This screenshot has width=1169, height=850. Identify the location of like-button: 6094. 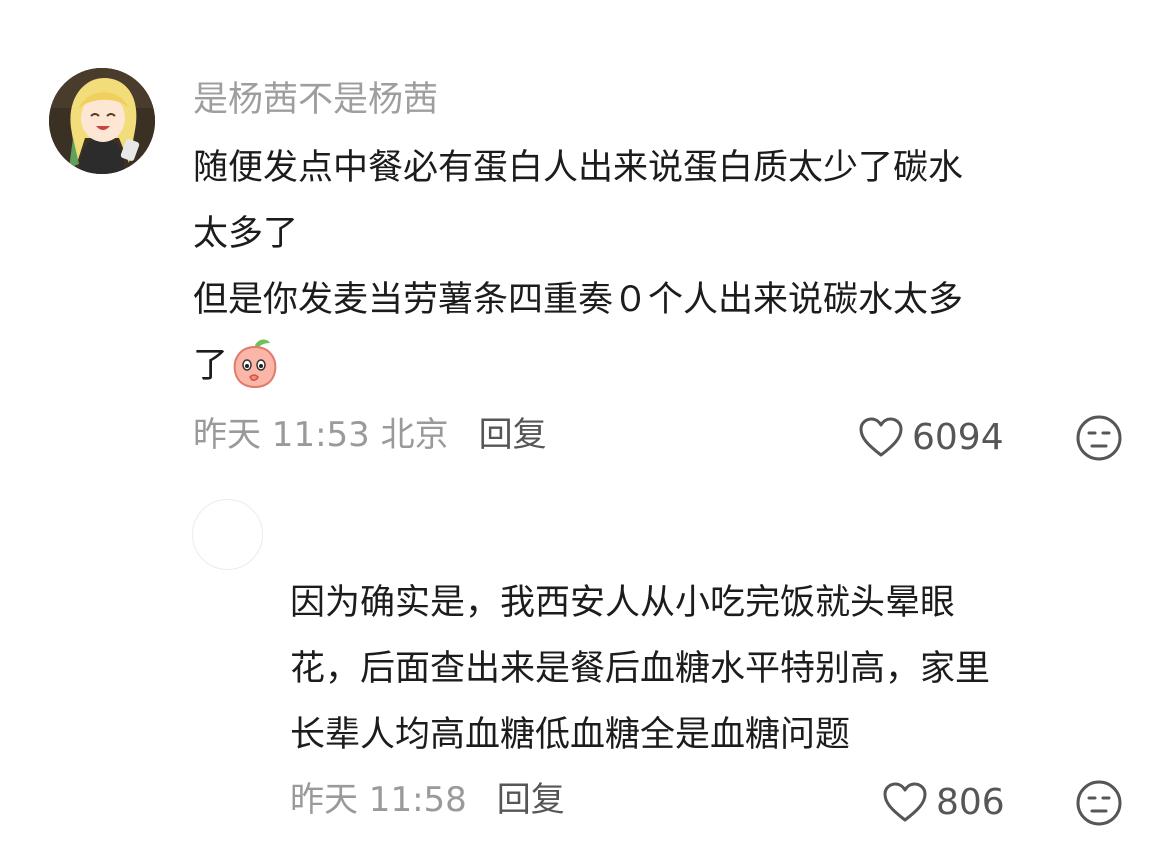
(931, 437).